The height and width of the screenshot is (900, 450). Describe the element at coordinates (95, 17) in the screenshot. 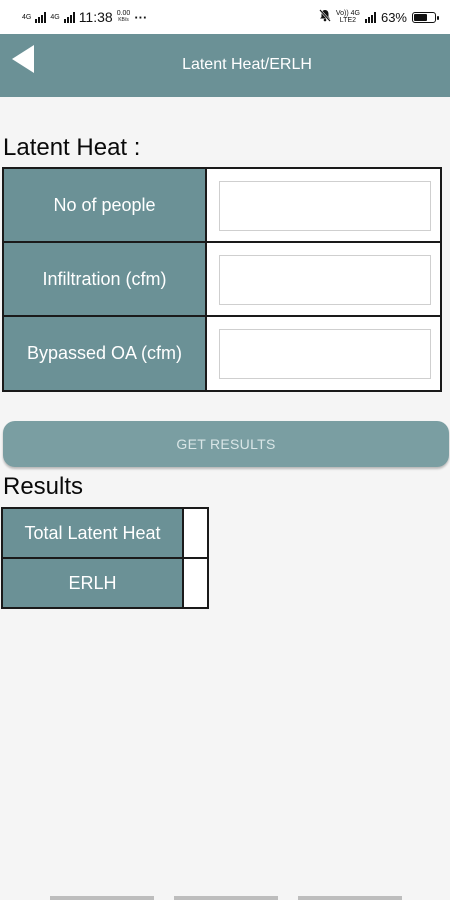

I see `clock: 11:38` at that location.